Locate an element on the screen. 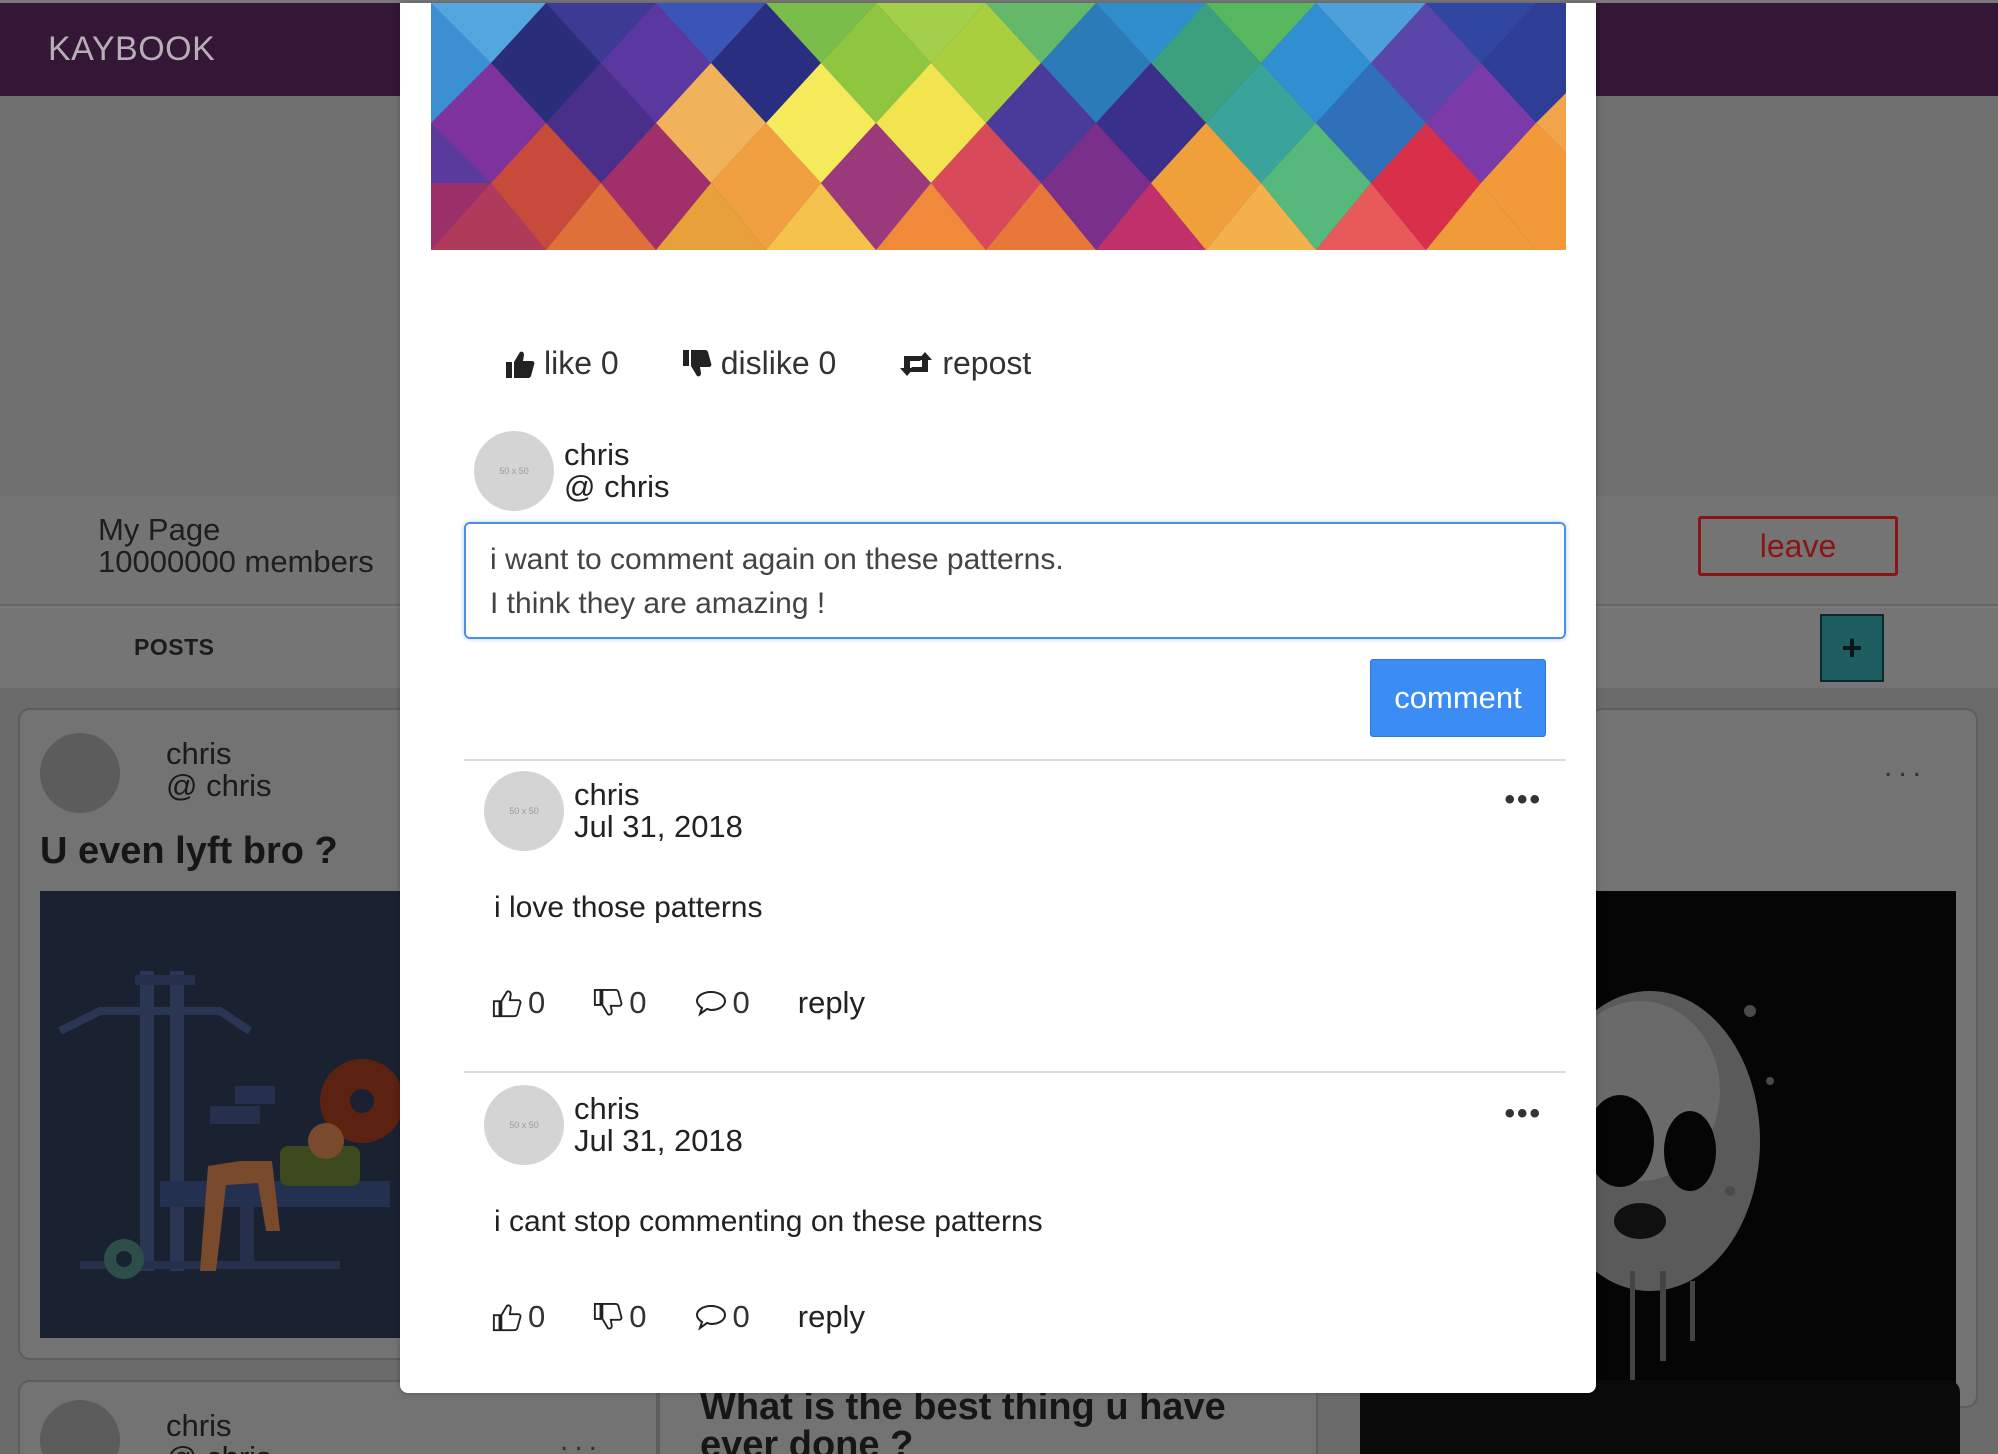 This screenshot has width=1998, height=1454. group-member-count: 10000000 members is located at coordinates (236, 561).